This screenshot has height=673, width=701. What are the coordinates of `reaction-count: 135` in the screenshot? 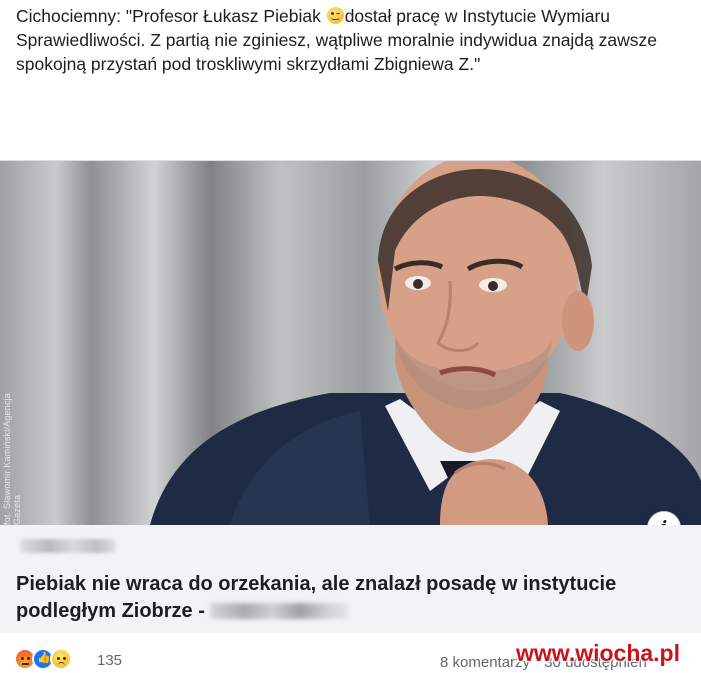 It's located at (109, 660).